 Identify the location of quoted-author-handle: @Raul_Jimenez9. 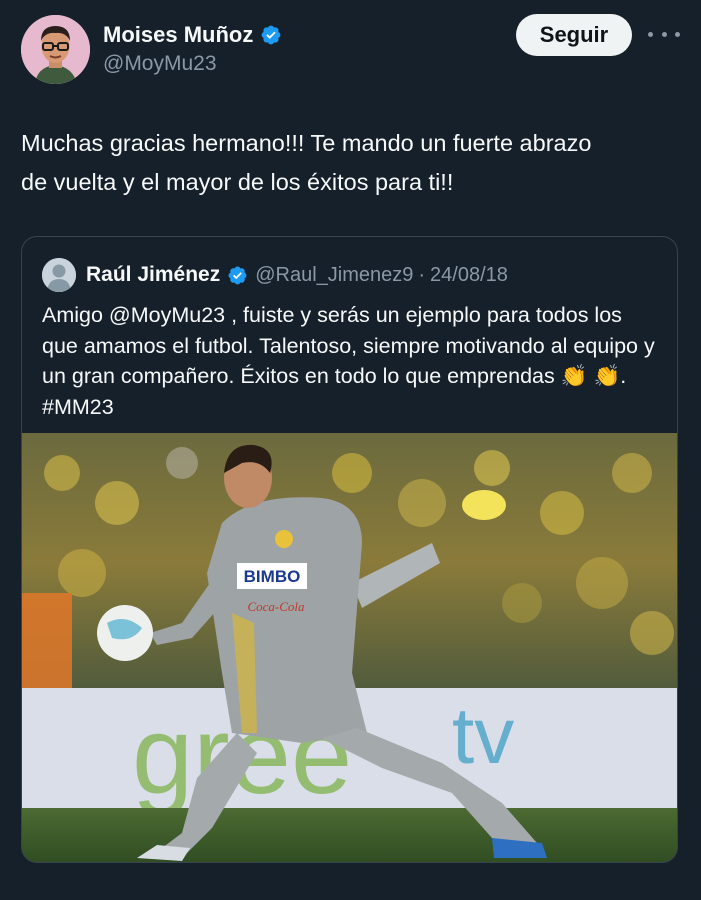
(334, 275).